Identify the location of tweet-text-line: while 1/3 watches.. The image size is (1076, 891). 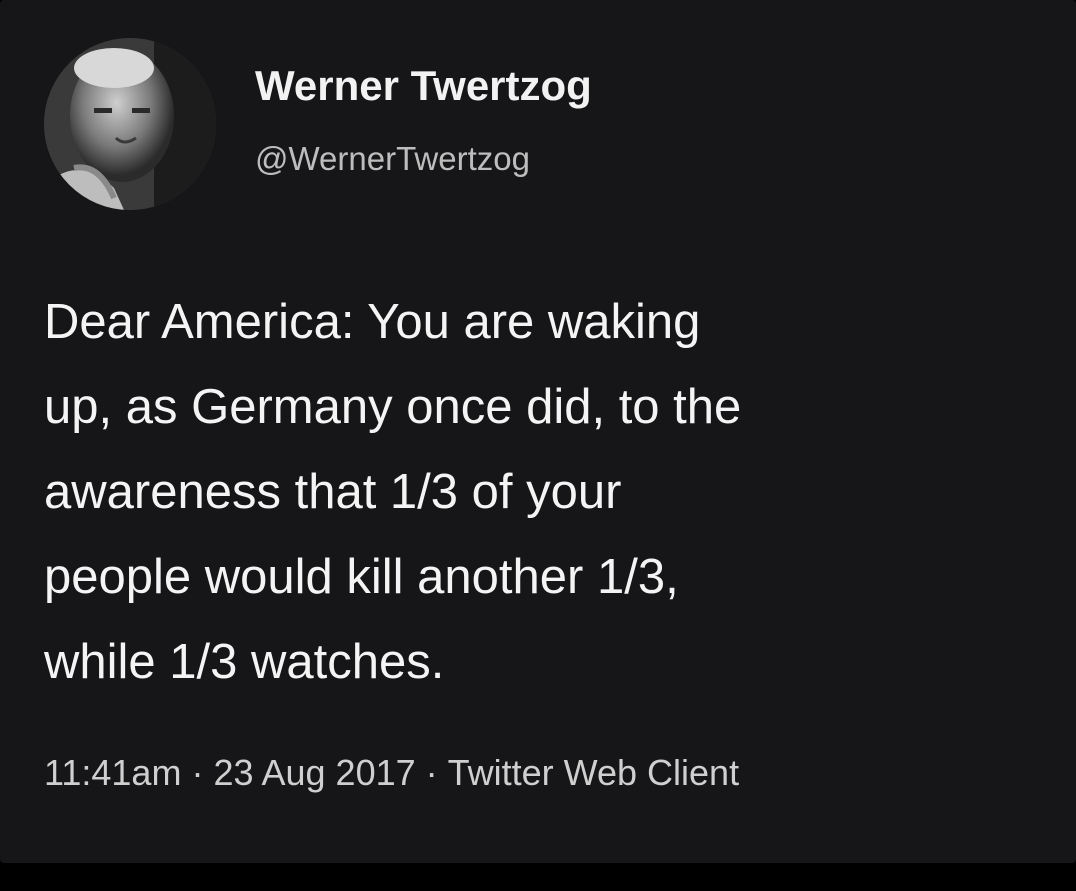
(244, 662).